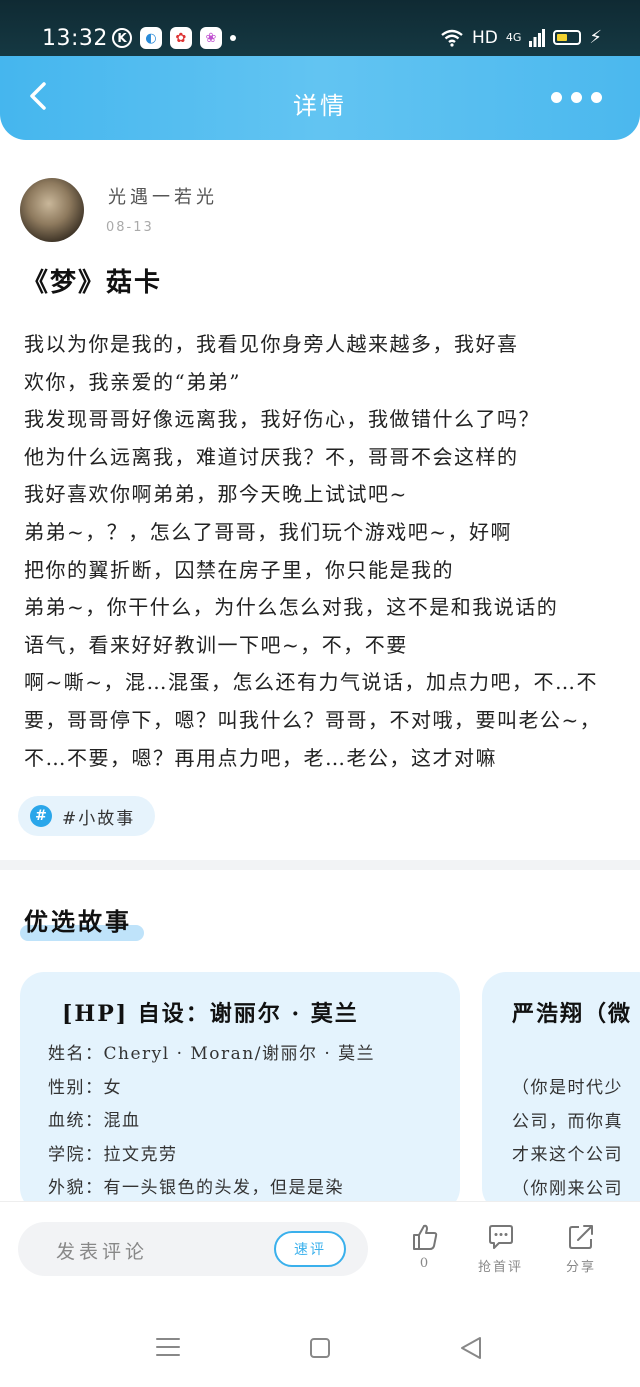 This screenshot has width=640, height=1387. What do you see at coordinates (576, 97) in the screenshot?
I see `more-options-icon` at bounding box center [576, 97].